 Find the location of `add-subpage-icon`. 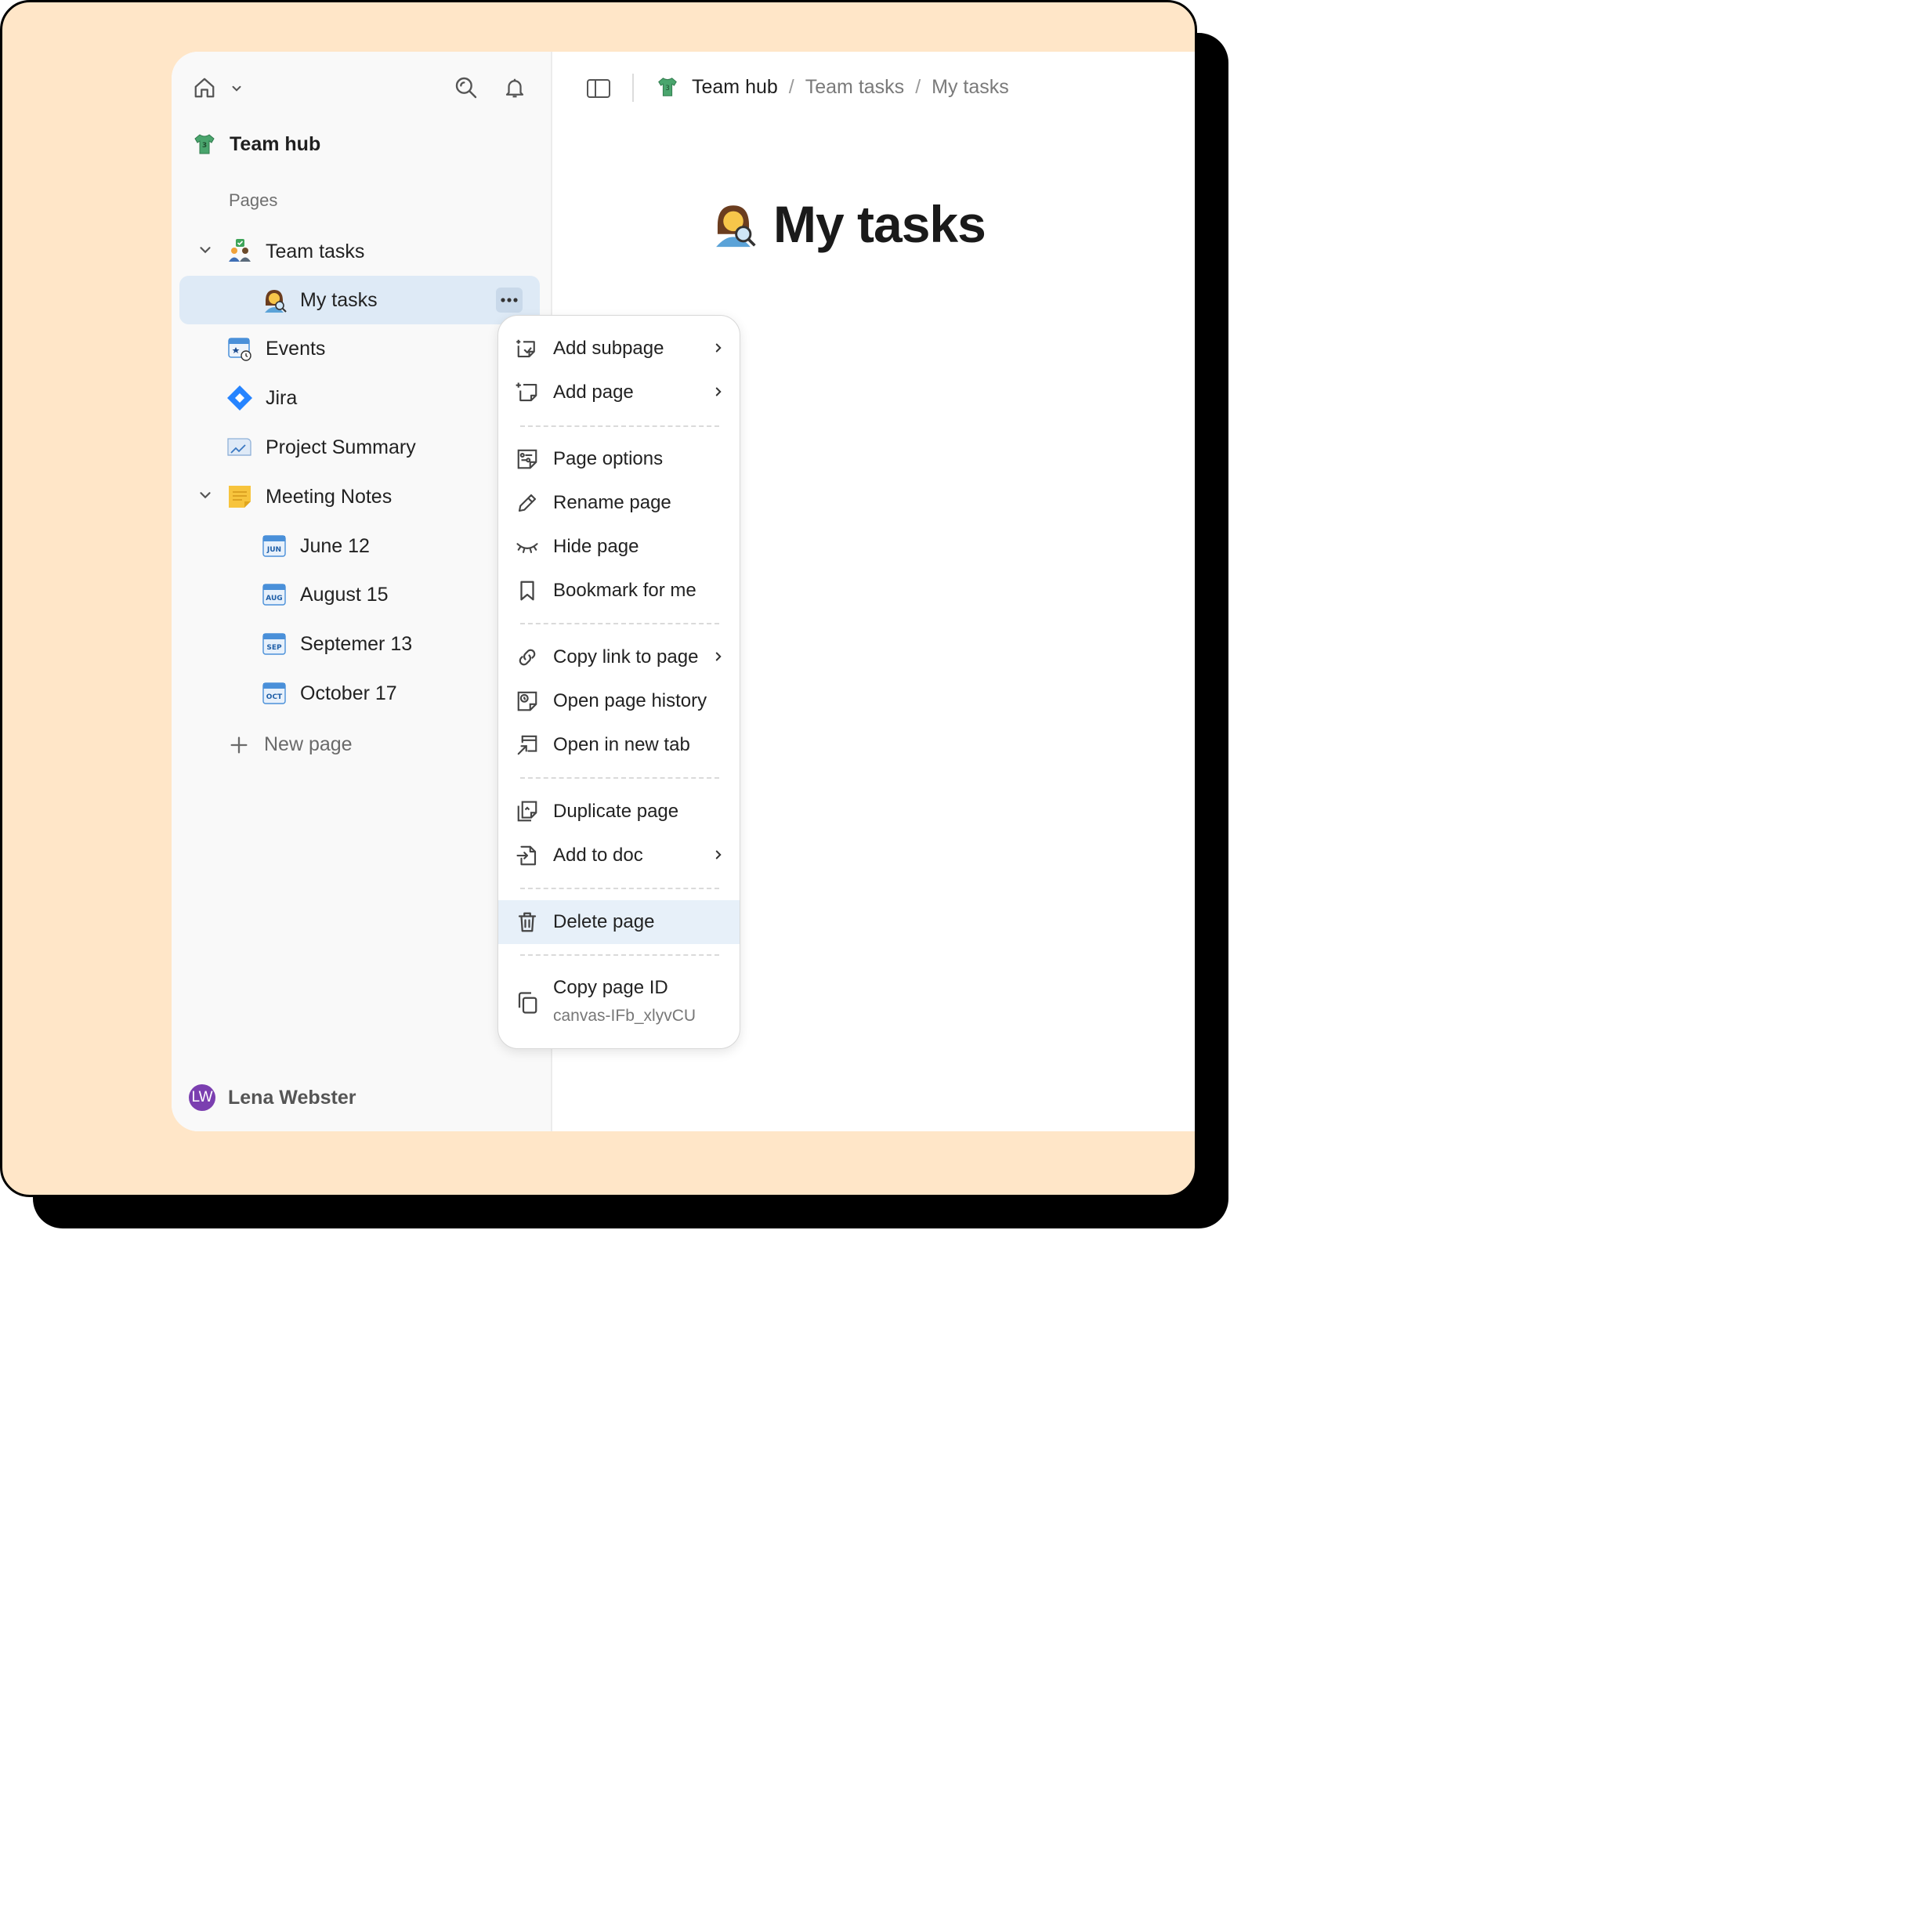

add-subpage-icon is located at coordinates (525, 349).